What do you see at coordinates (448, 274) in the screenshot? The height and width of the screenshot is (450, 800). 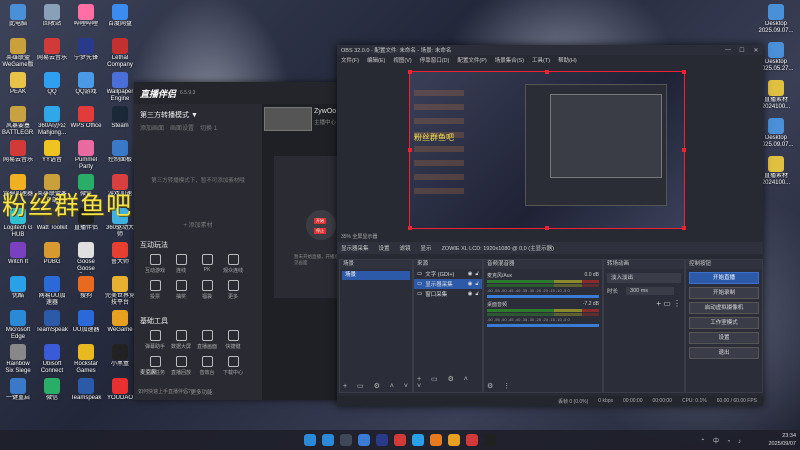 I see `source-item: ▭ 文字 (GDI+) ◉ 🔓︎` at bounding box center [448, 274].